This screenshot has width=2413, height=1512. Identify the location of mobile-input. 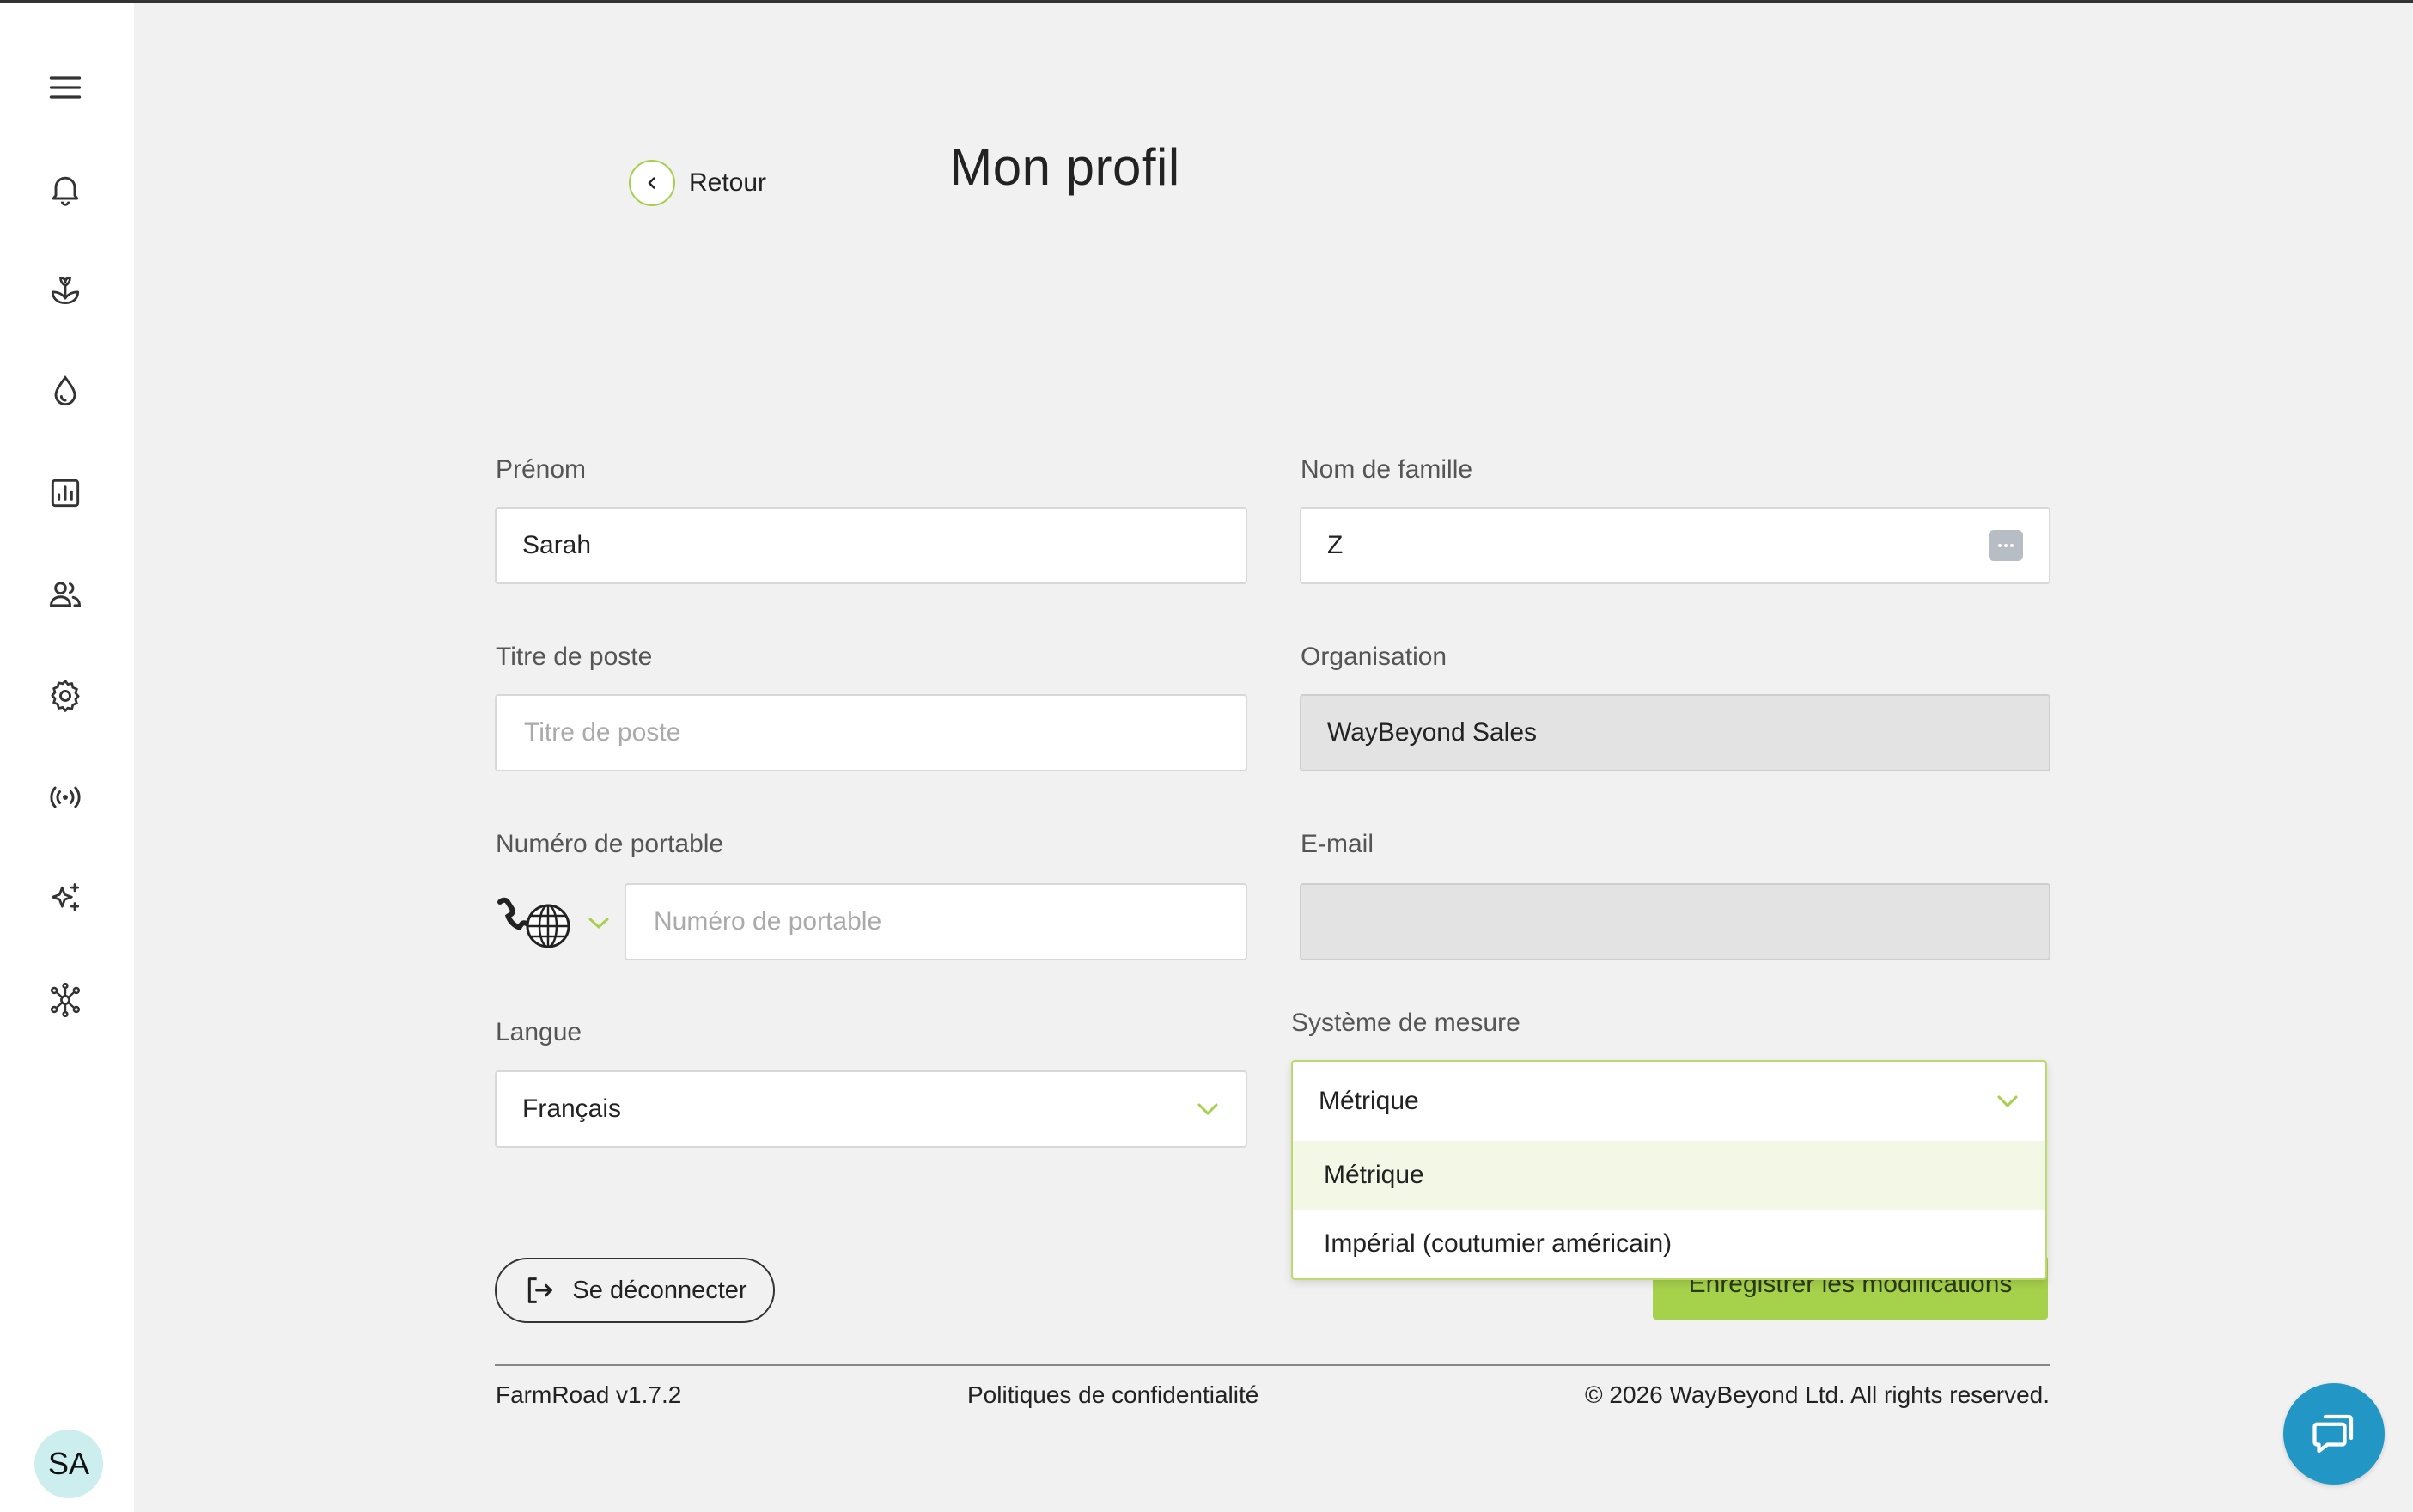
(949, 921).